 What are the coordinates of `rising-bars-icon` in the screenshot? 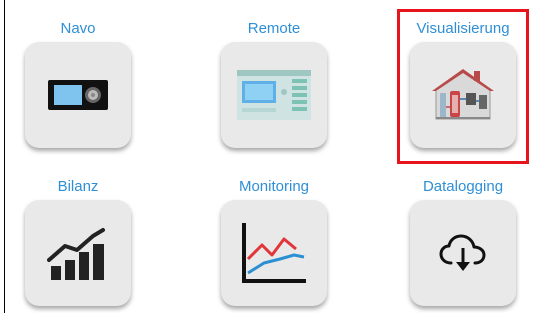 It's located at (76, 254).